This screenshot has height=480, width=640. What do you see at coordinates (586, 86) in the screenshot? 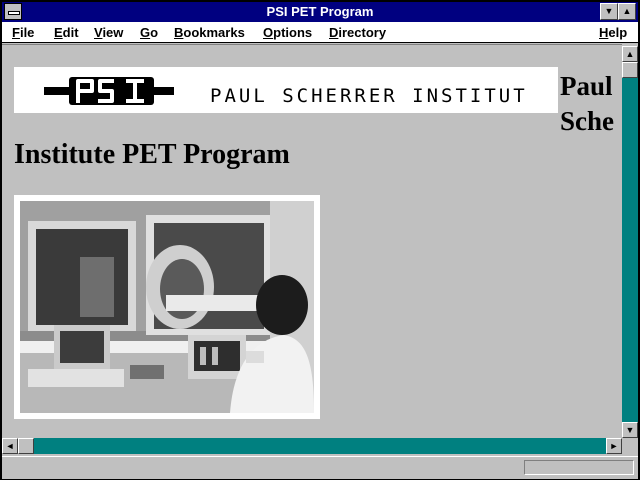
I see `truncated-heading-line1: Paul` at bounding box center [586, 86].